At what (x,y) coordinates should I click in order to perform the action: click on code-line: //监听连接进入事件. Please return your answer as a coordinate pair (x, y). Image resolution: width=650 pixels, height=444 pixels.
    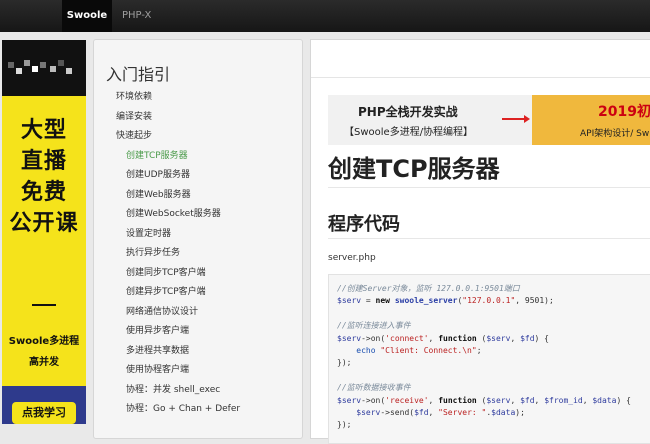
    Looking at the image, I should click on (493, 326).